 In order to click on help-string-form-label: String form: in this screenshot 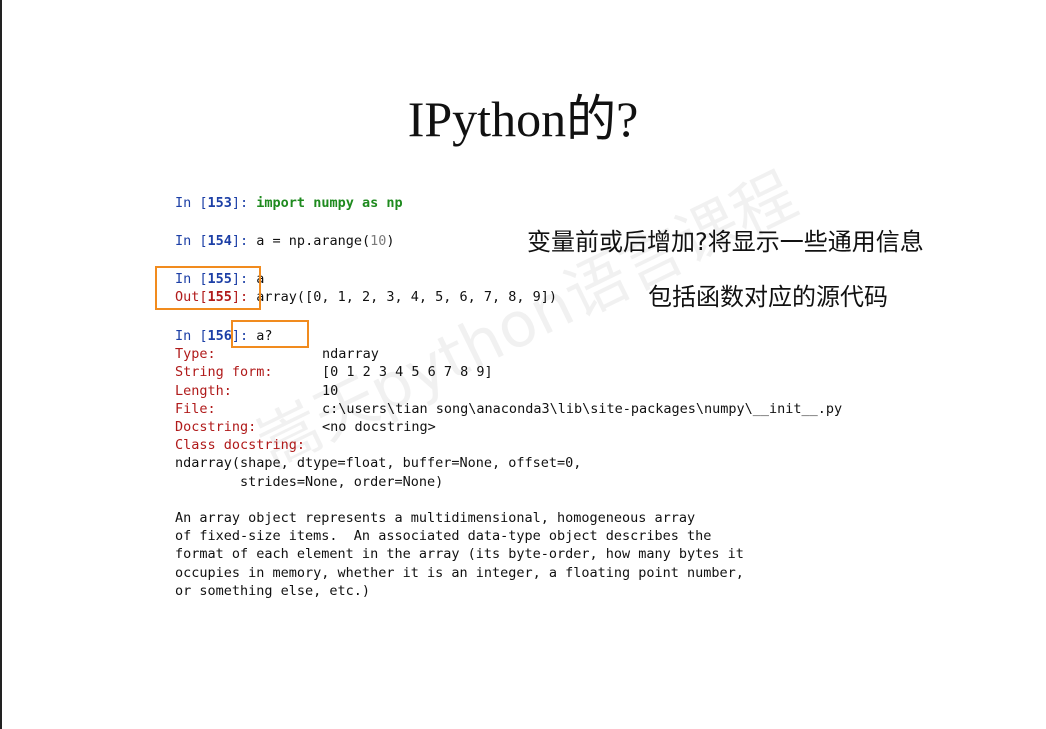, I will do `click(224, 372)`.